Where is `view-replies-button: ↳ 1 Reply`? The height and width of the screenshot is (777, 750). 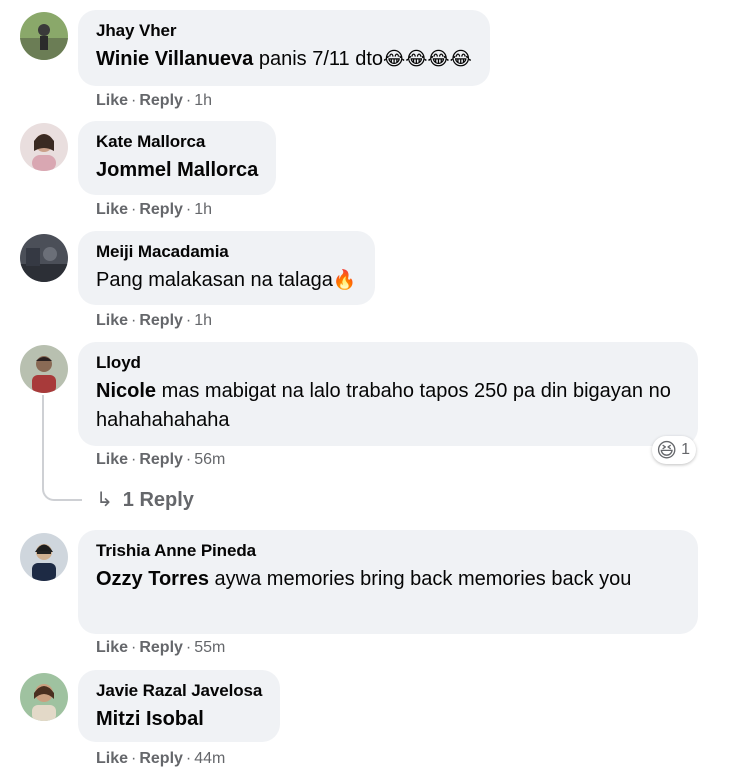
view-replies-button: ↳ 1 Reply is located at coordinates (145, 499).